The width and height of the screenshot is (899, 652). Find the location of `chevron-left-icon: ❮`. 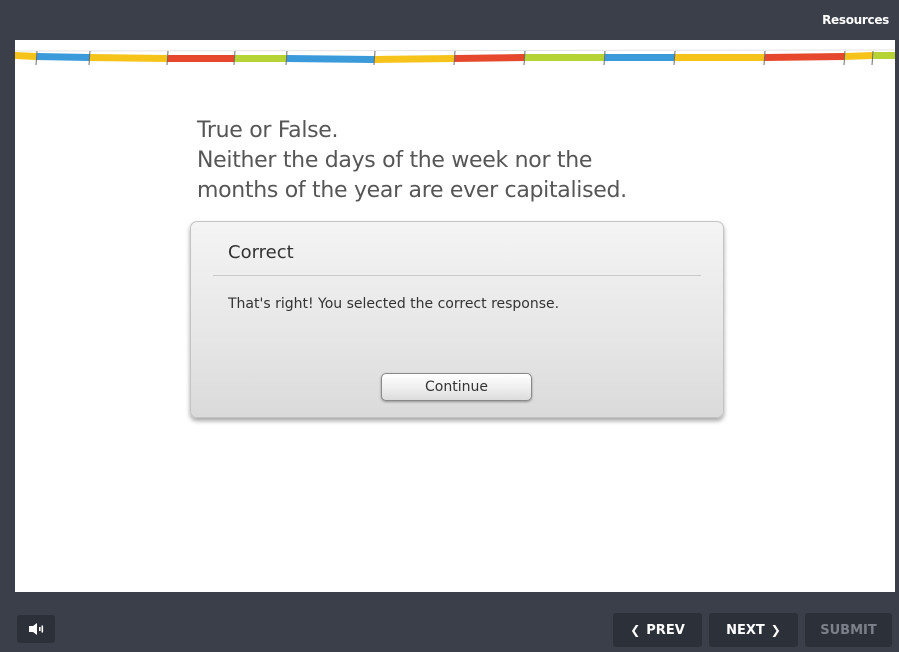

chevron-left-icon: ❮ is located at coordinates (635, 630).